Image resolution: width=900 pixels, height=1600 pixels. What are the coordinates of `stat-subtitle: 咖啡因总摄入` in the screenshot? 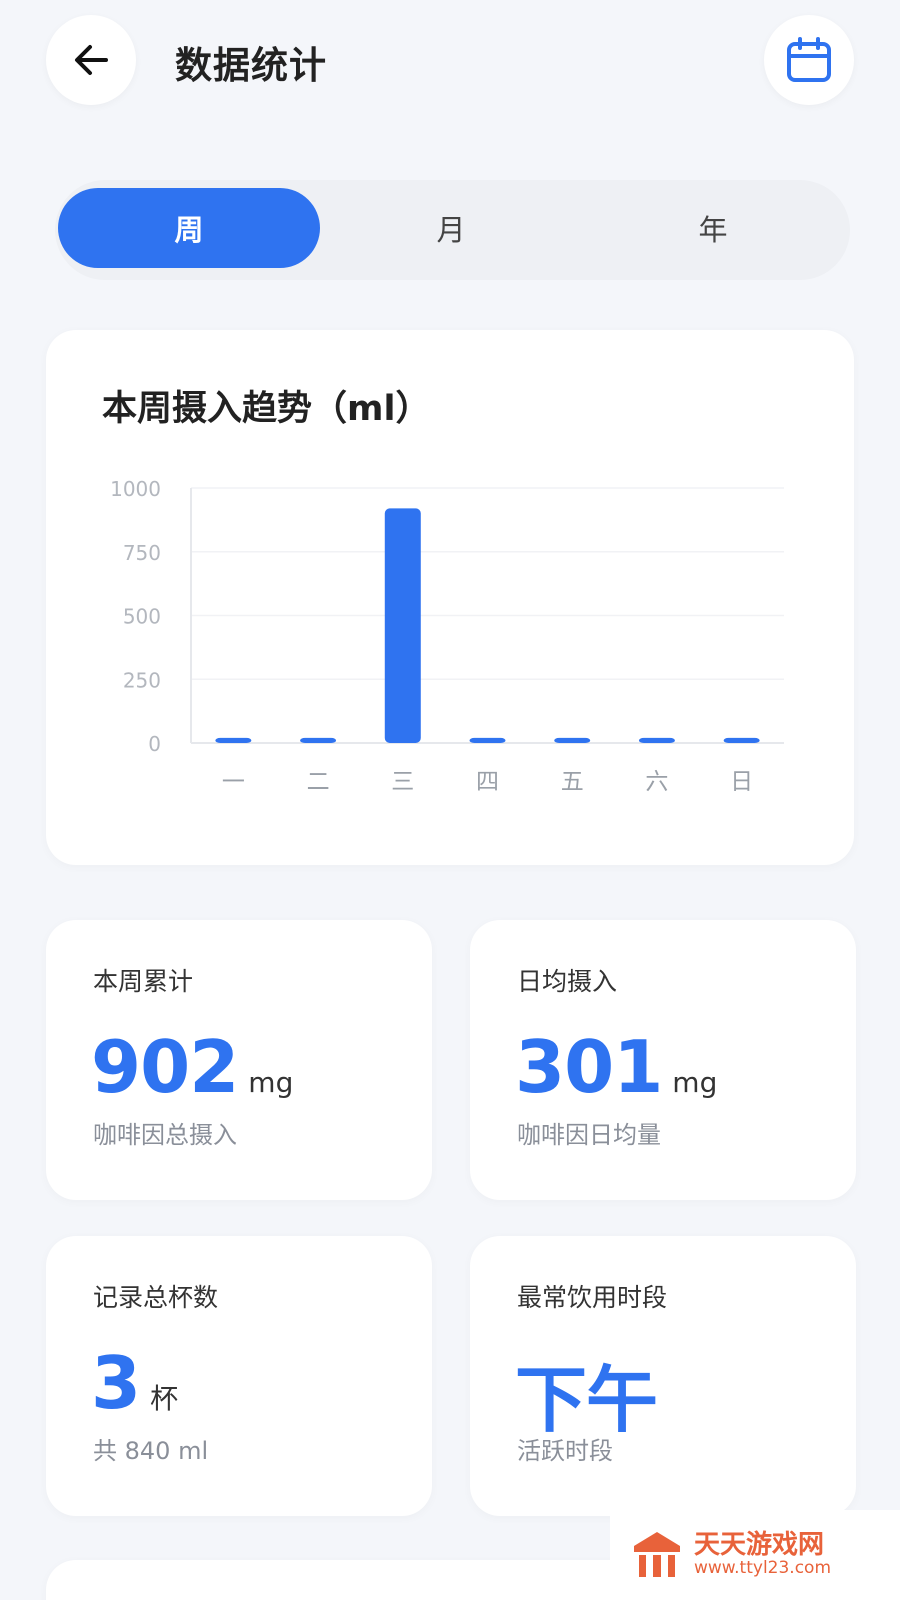 It's located at (165, 1135).